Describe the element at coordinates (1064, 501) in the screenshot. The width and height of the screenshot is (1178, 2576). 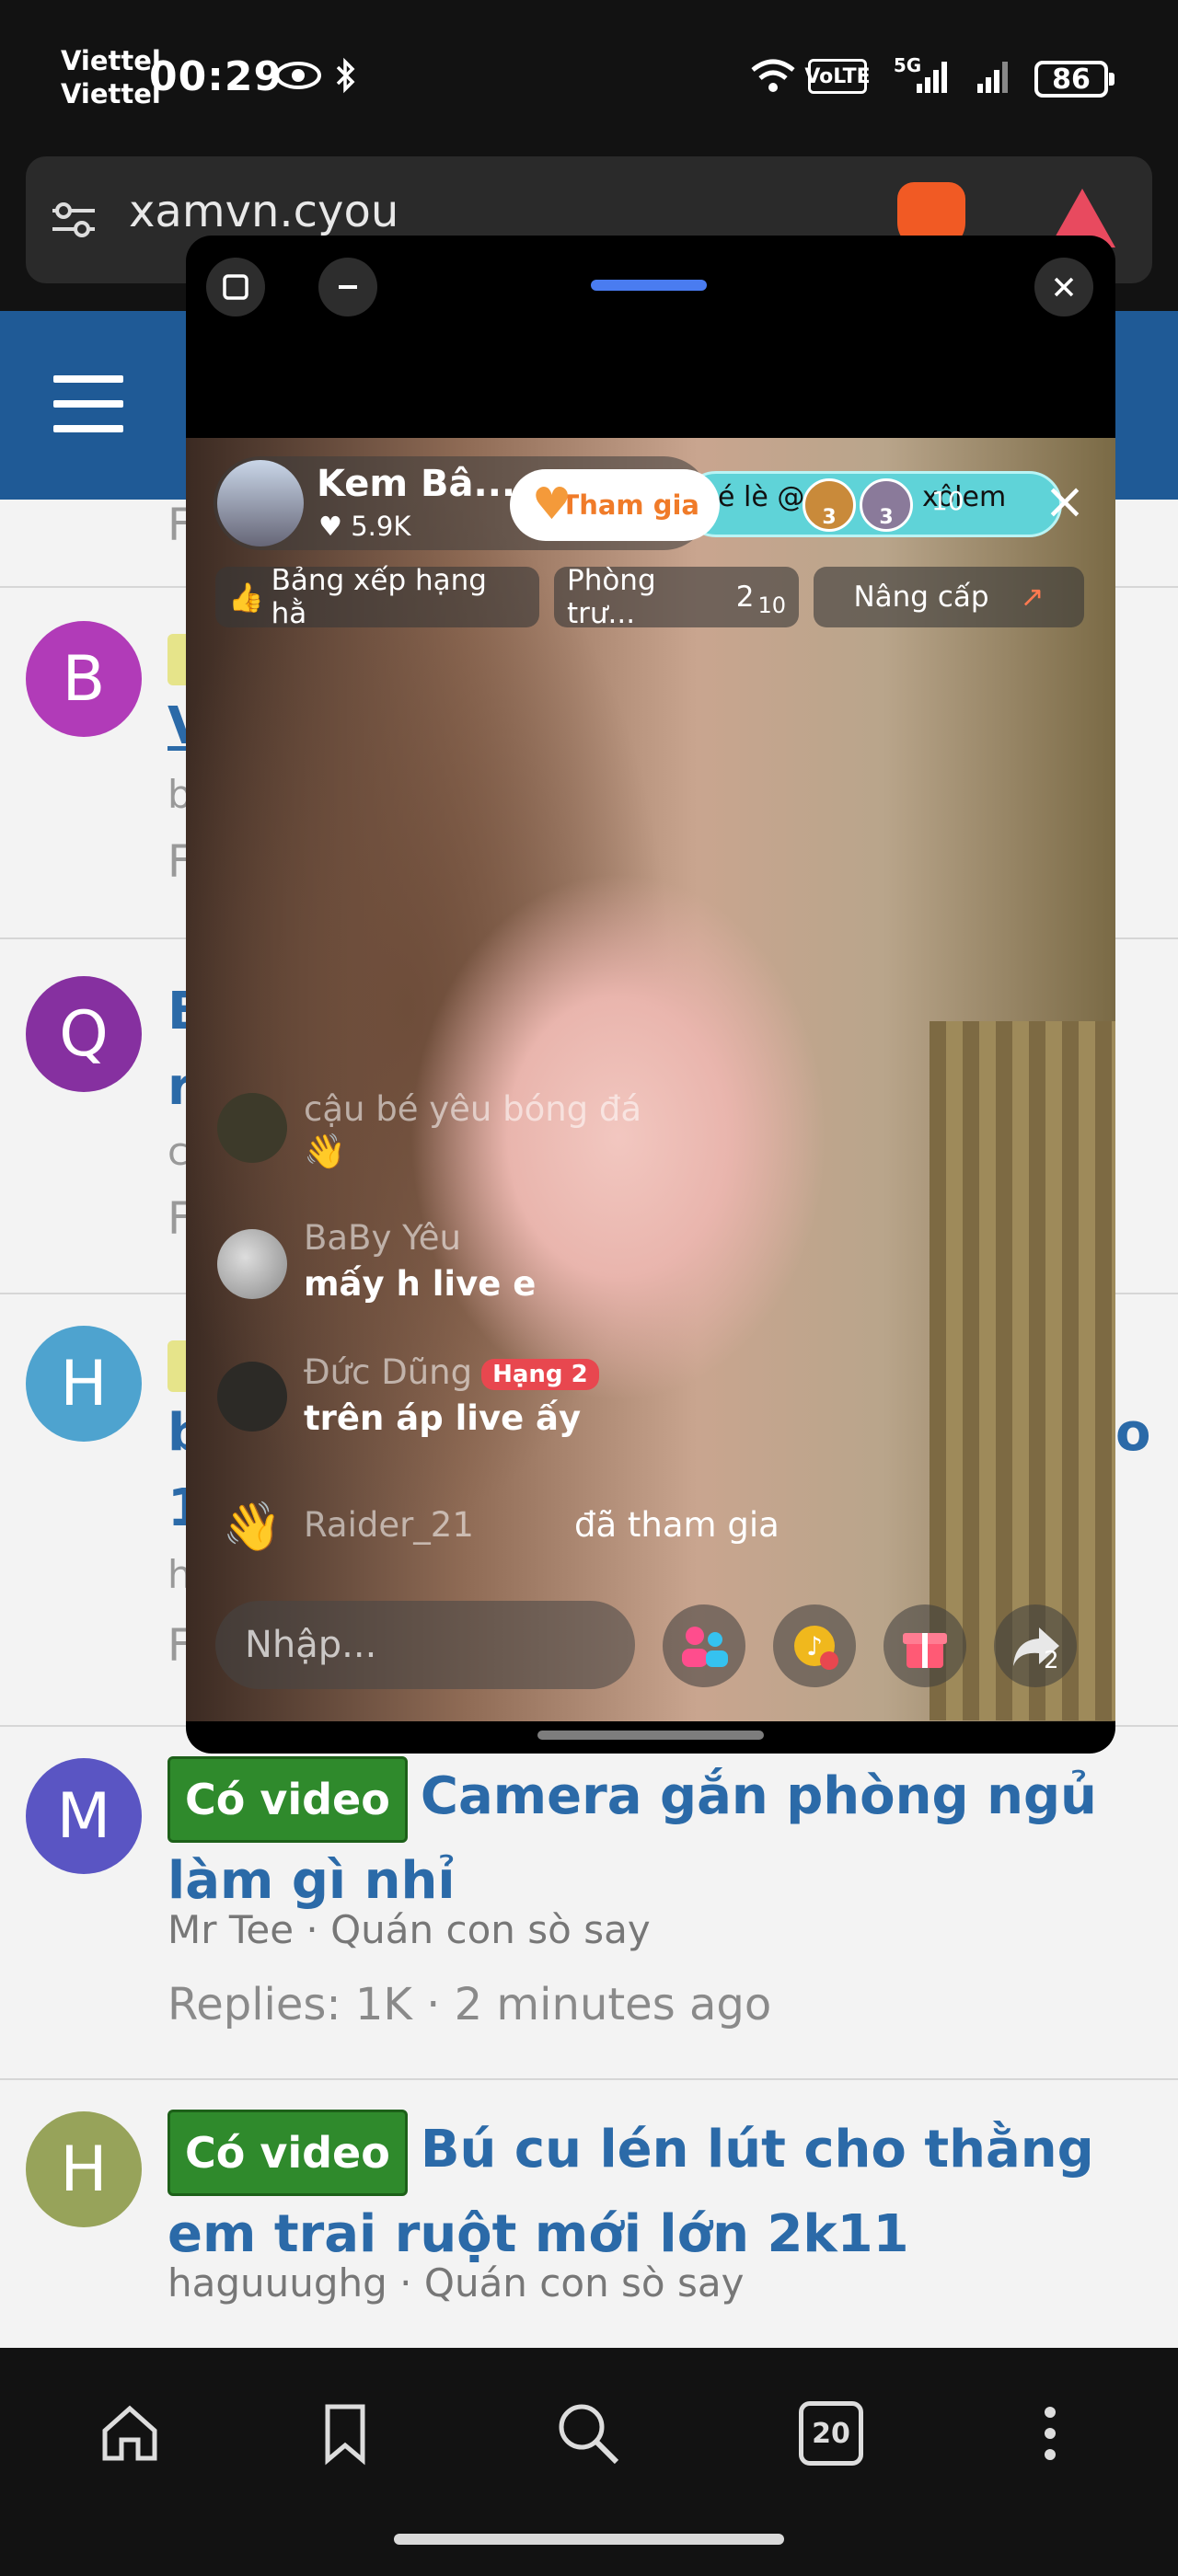
I see `close-banner-icon: ×` at that location.